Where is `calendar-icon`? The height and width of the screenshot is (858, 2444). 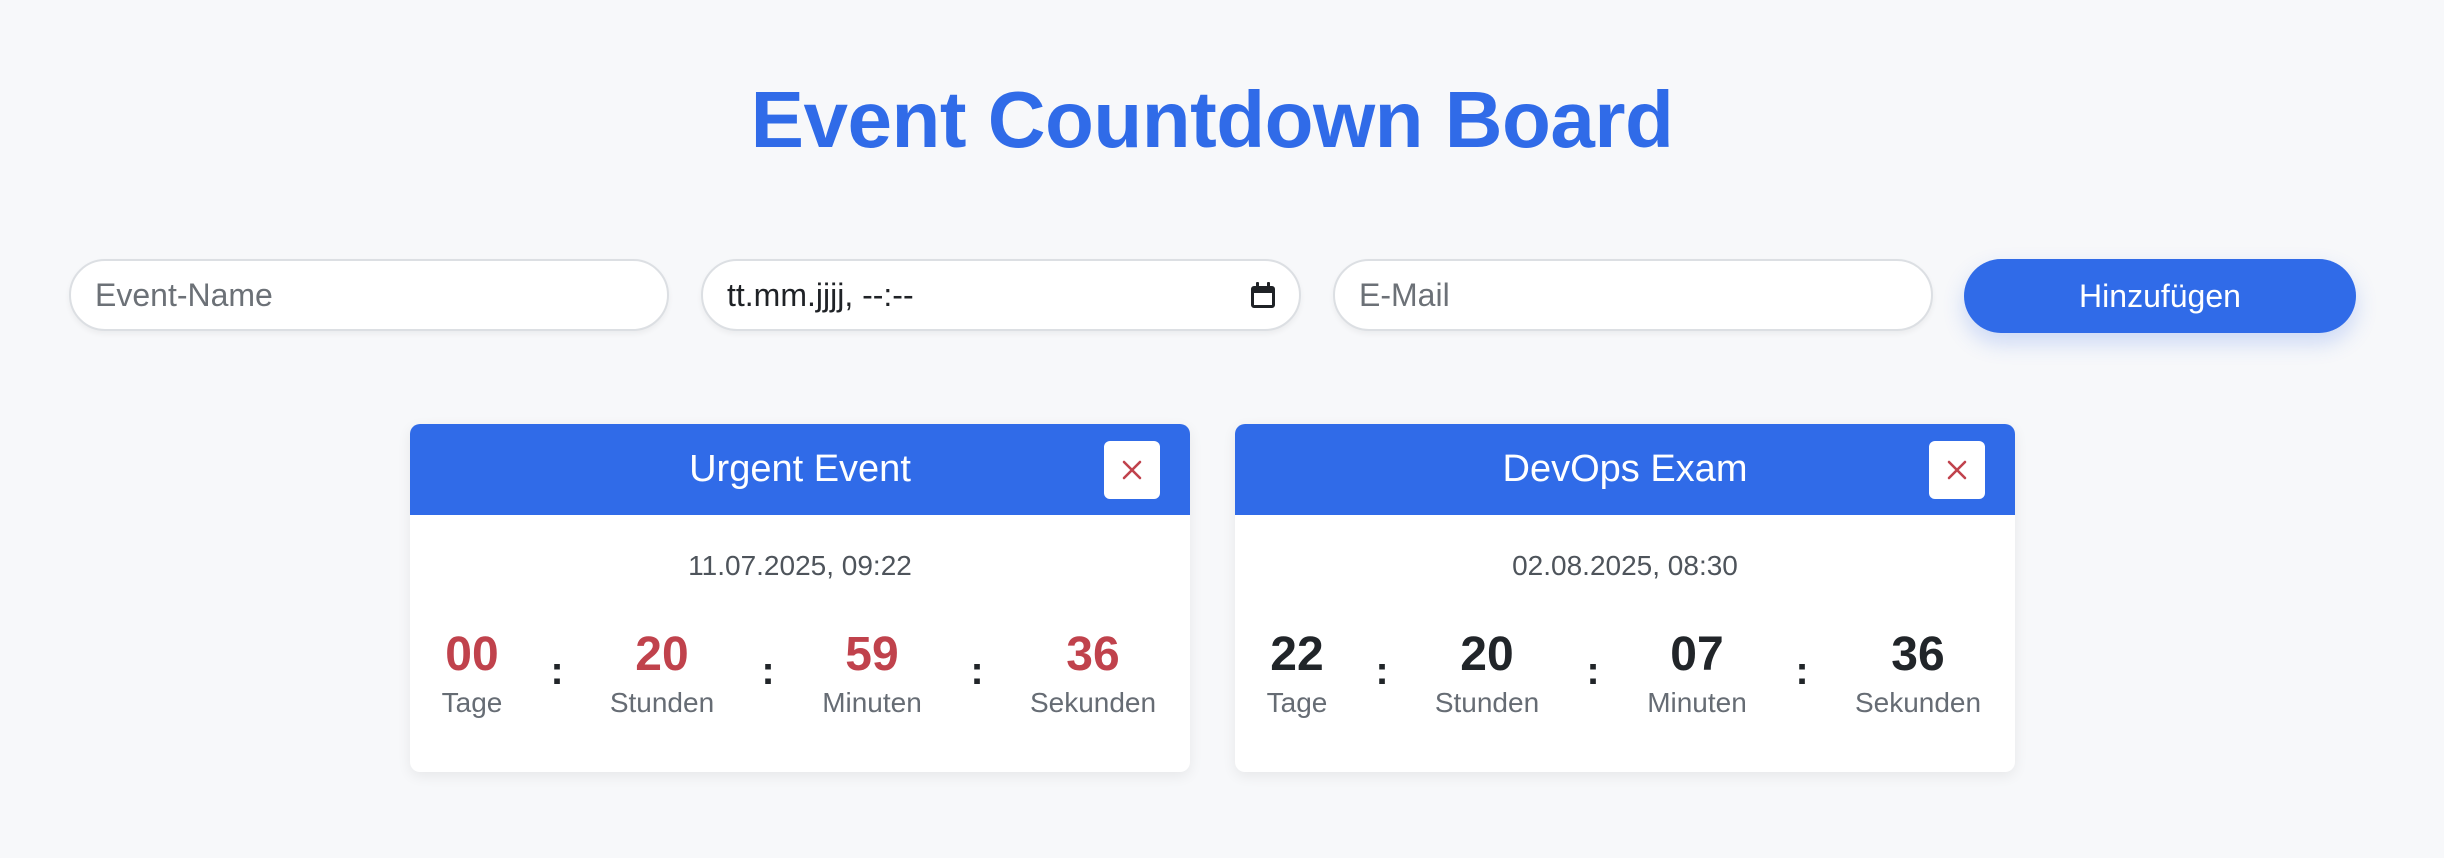 calendar-icon is located at coordinates (1263, 295).